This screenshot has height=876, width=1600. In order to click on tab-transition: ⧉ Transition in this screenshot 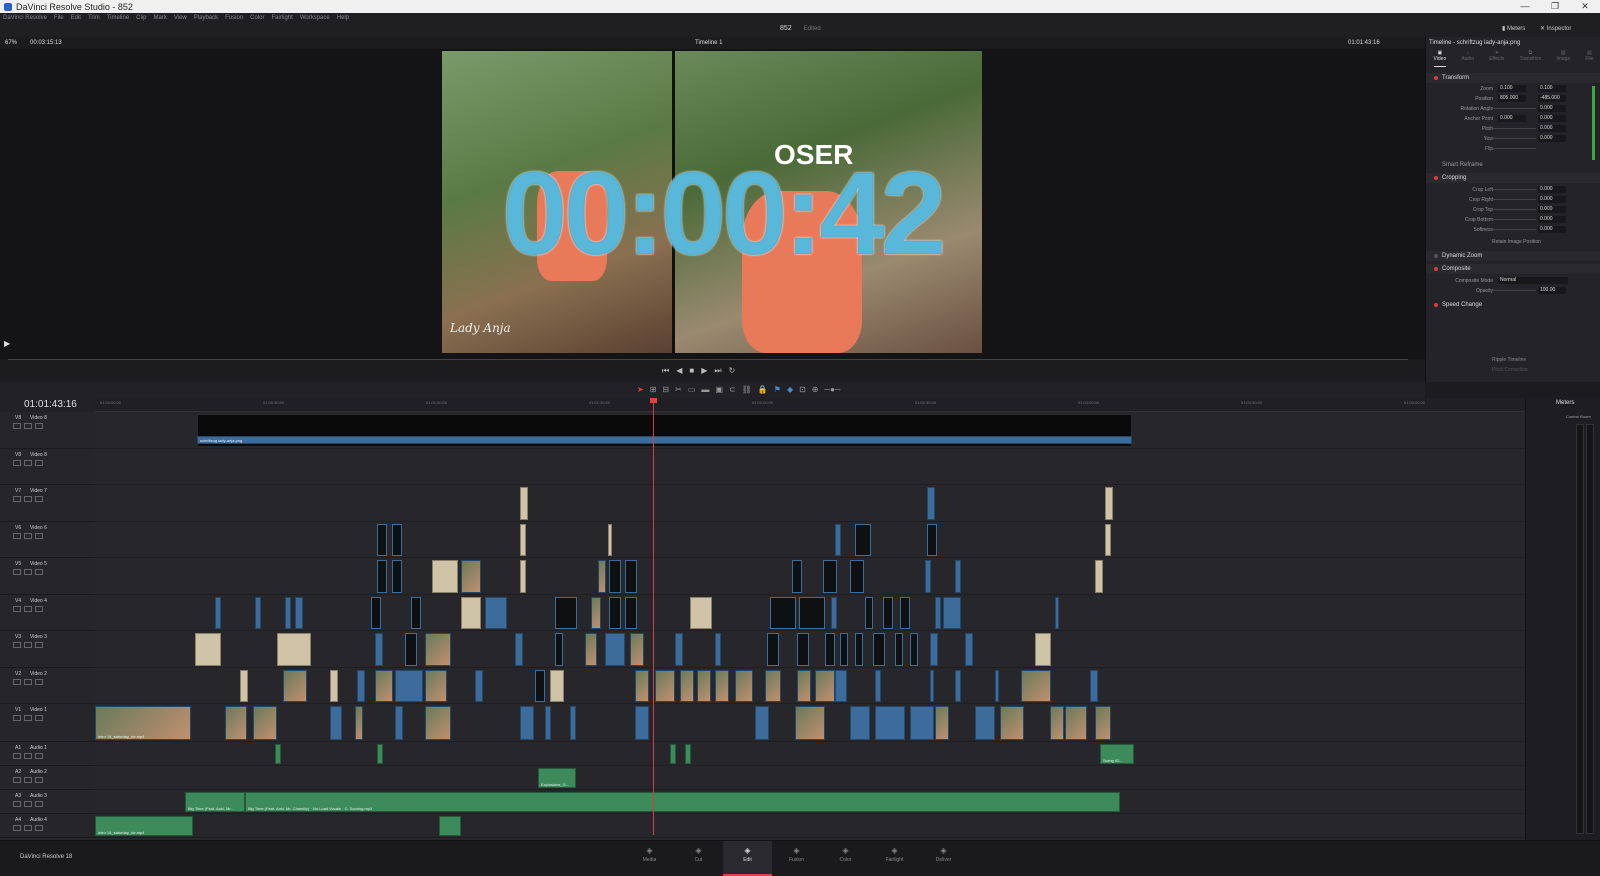, I will do `click(1530, 58)`.